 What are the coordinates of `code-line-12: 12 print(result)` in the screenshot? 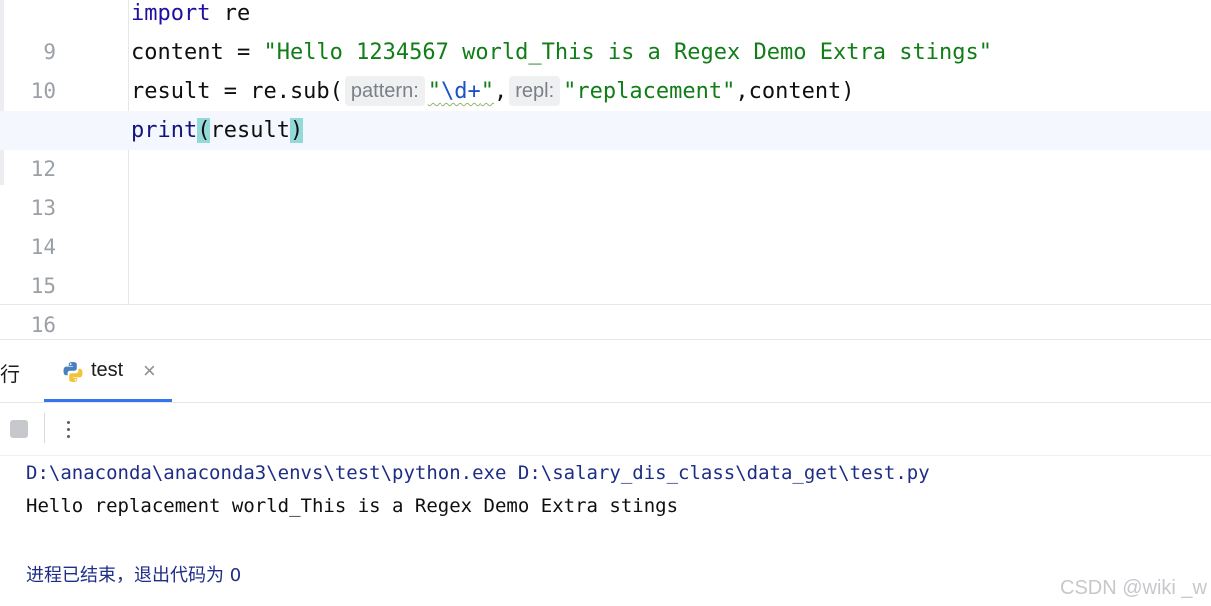 It's located at (605, 146).